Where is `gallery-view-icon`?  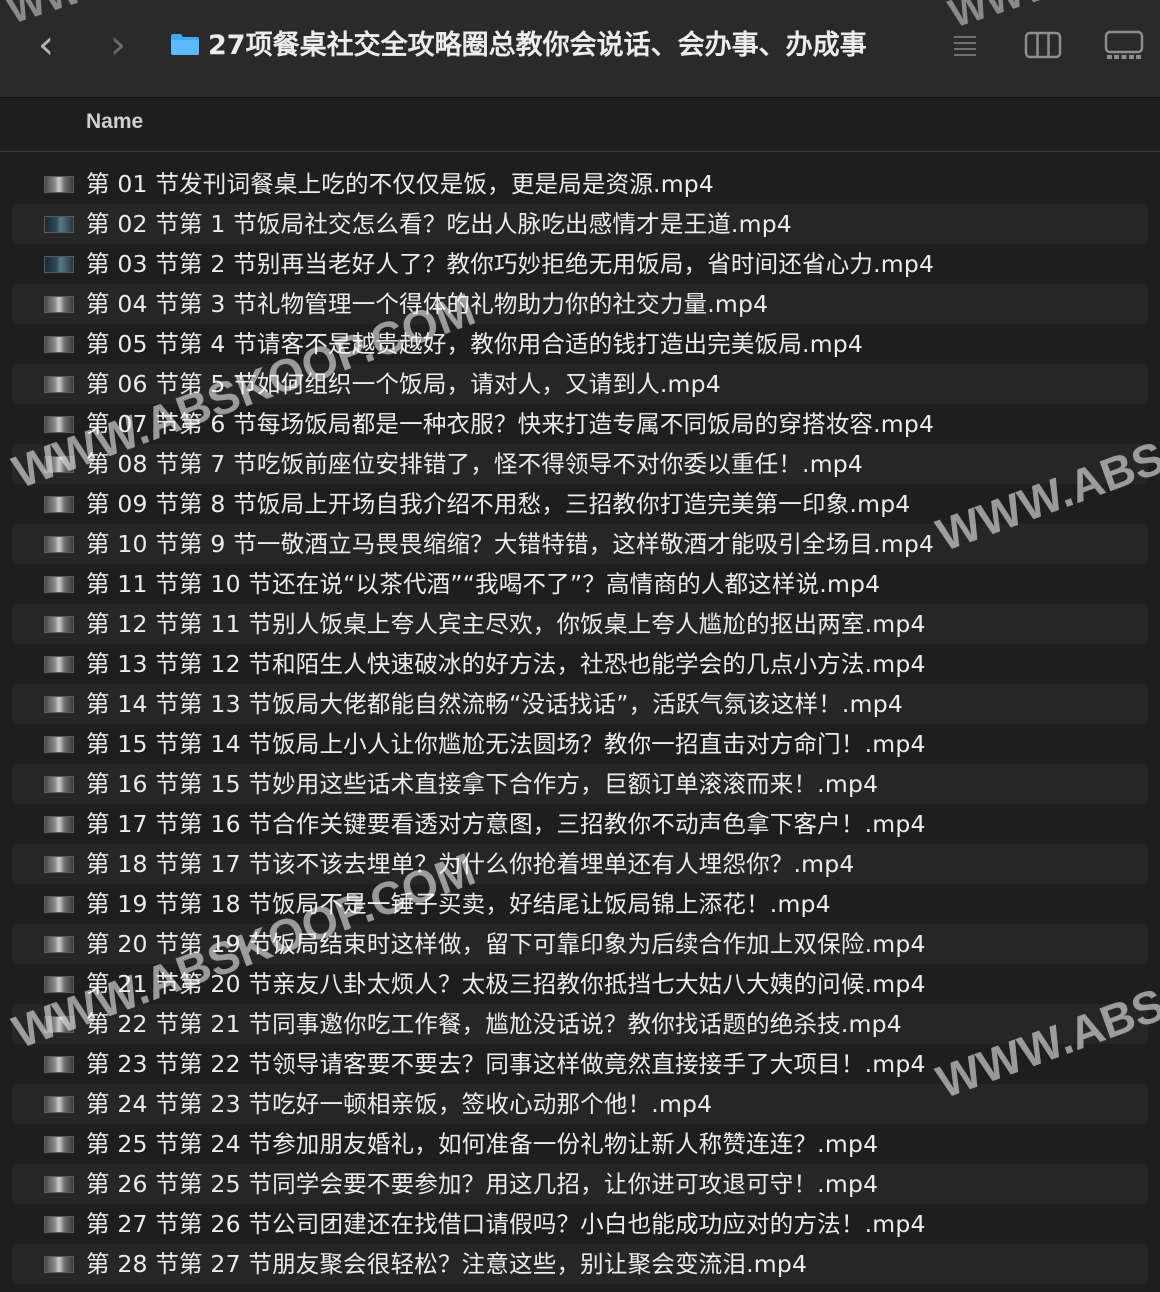 gallery-view-icon is located at coordinates (1124, 45).